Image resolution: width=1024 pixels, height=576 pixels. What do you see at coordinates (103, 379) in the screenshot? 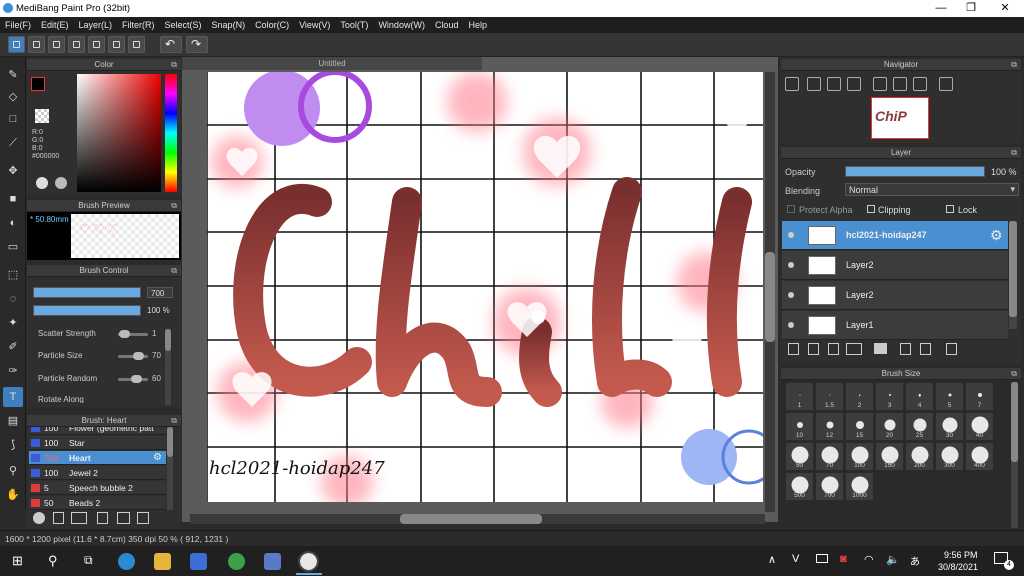
I see `param-particle-random: Particle Random 60` at bounding box center [103, 379].